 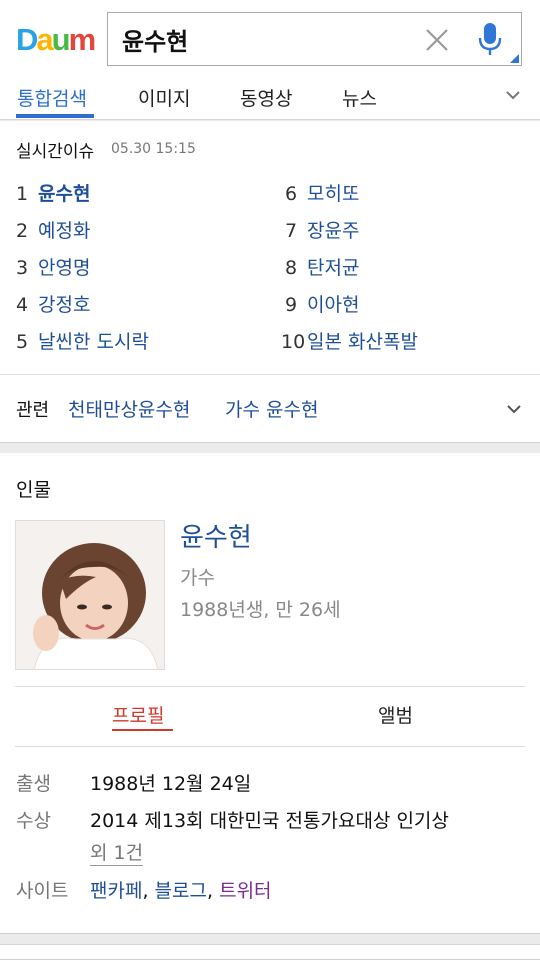 I want to click on blog-link: 블로그, so click(x=181, y=891).